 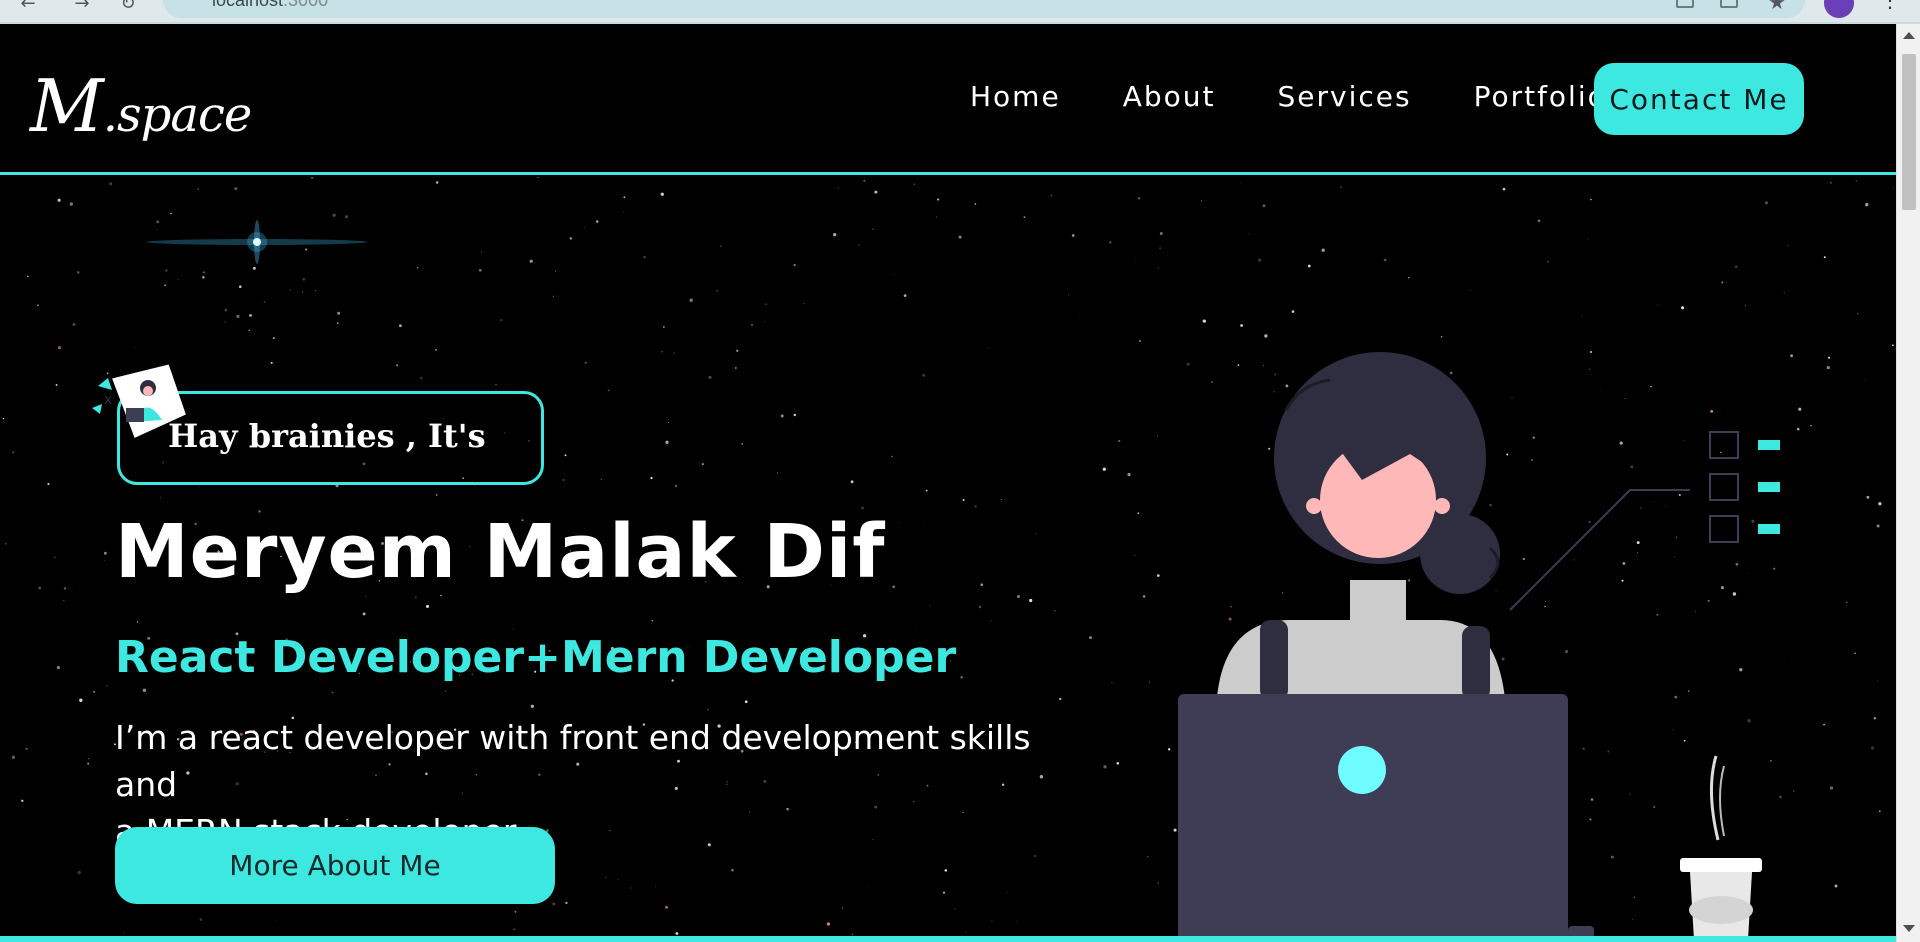 What do you see at coordinates (1699, 99) in the screenshot?
I see `contact-me-button: Contact Me` at bounding box center [1699, 99].